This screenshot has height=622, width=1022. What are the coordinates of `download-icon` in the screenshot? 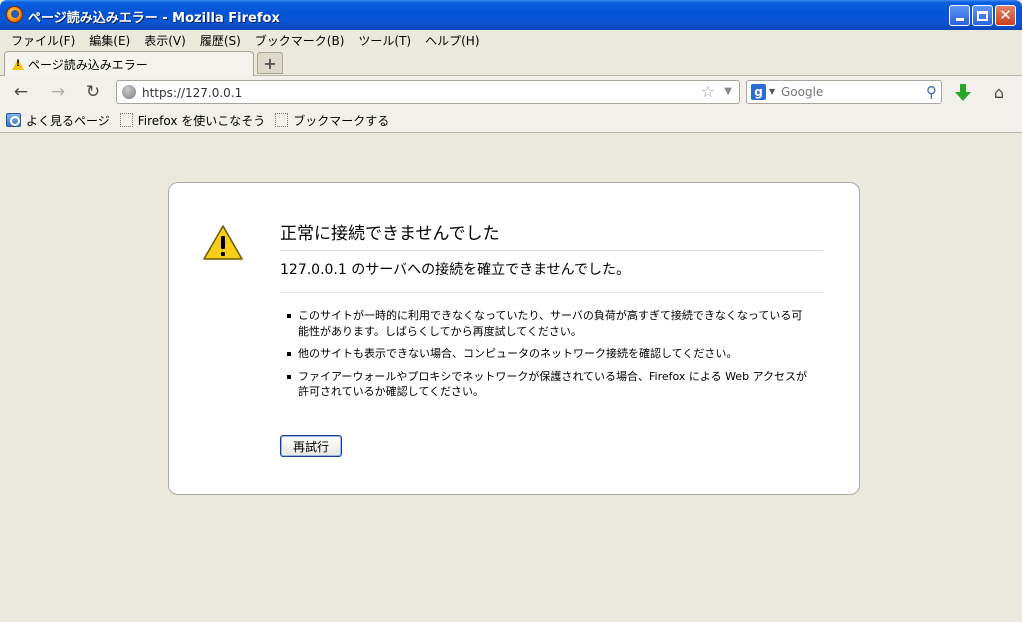 It's located at (963, 93).